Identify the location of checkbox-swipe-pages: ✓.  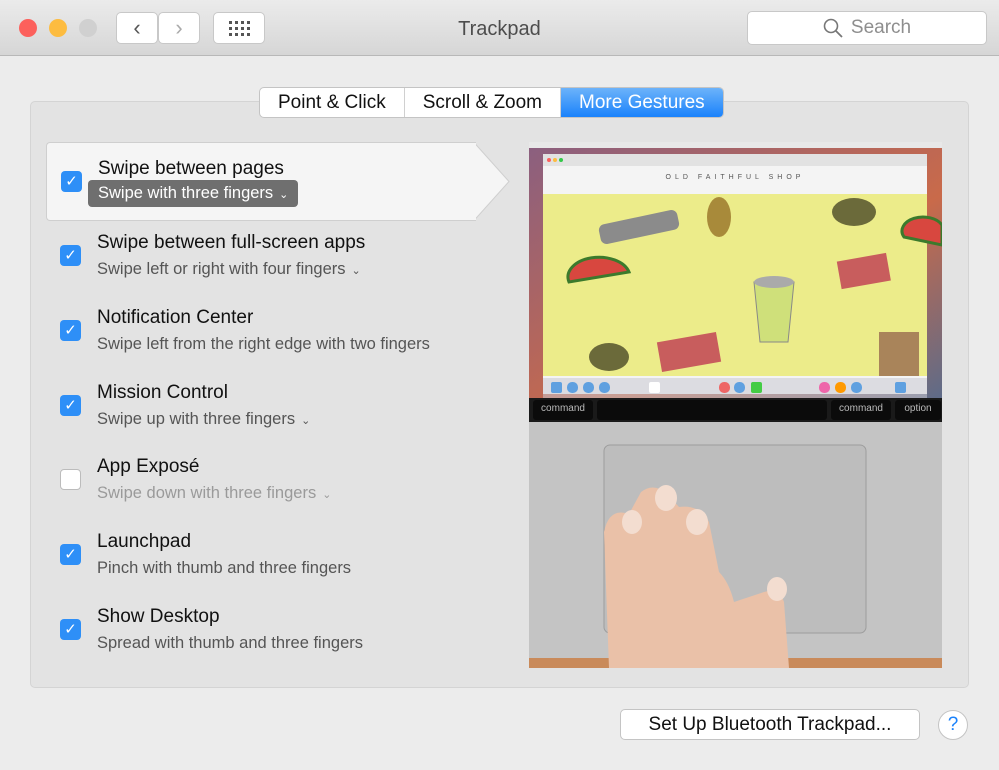
(71, 181).